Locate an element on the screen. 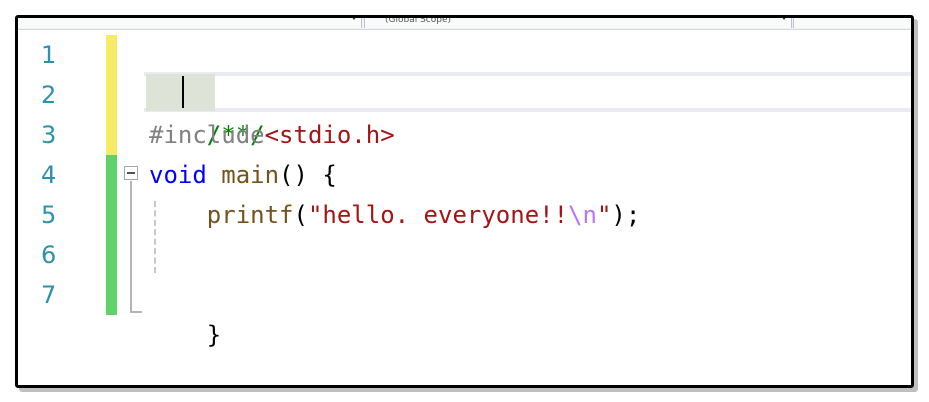 The image size is (929, 402). code-line-7: } is located at coordinates (185, 312).